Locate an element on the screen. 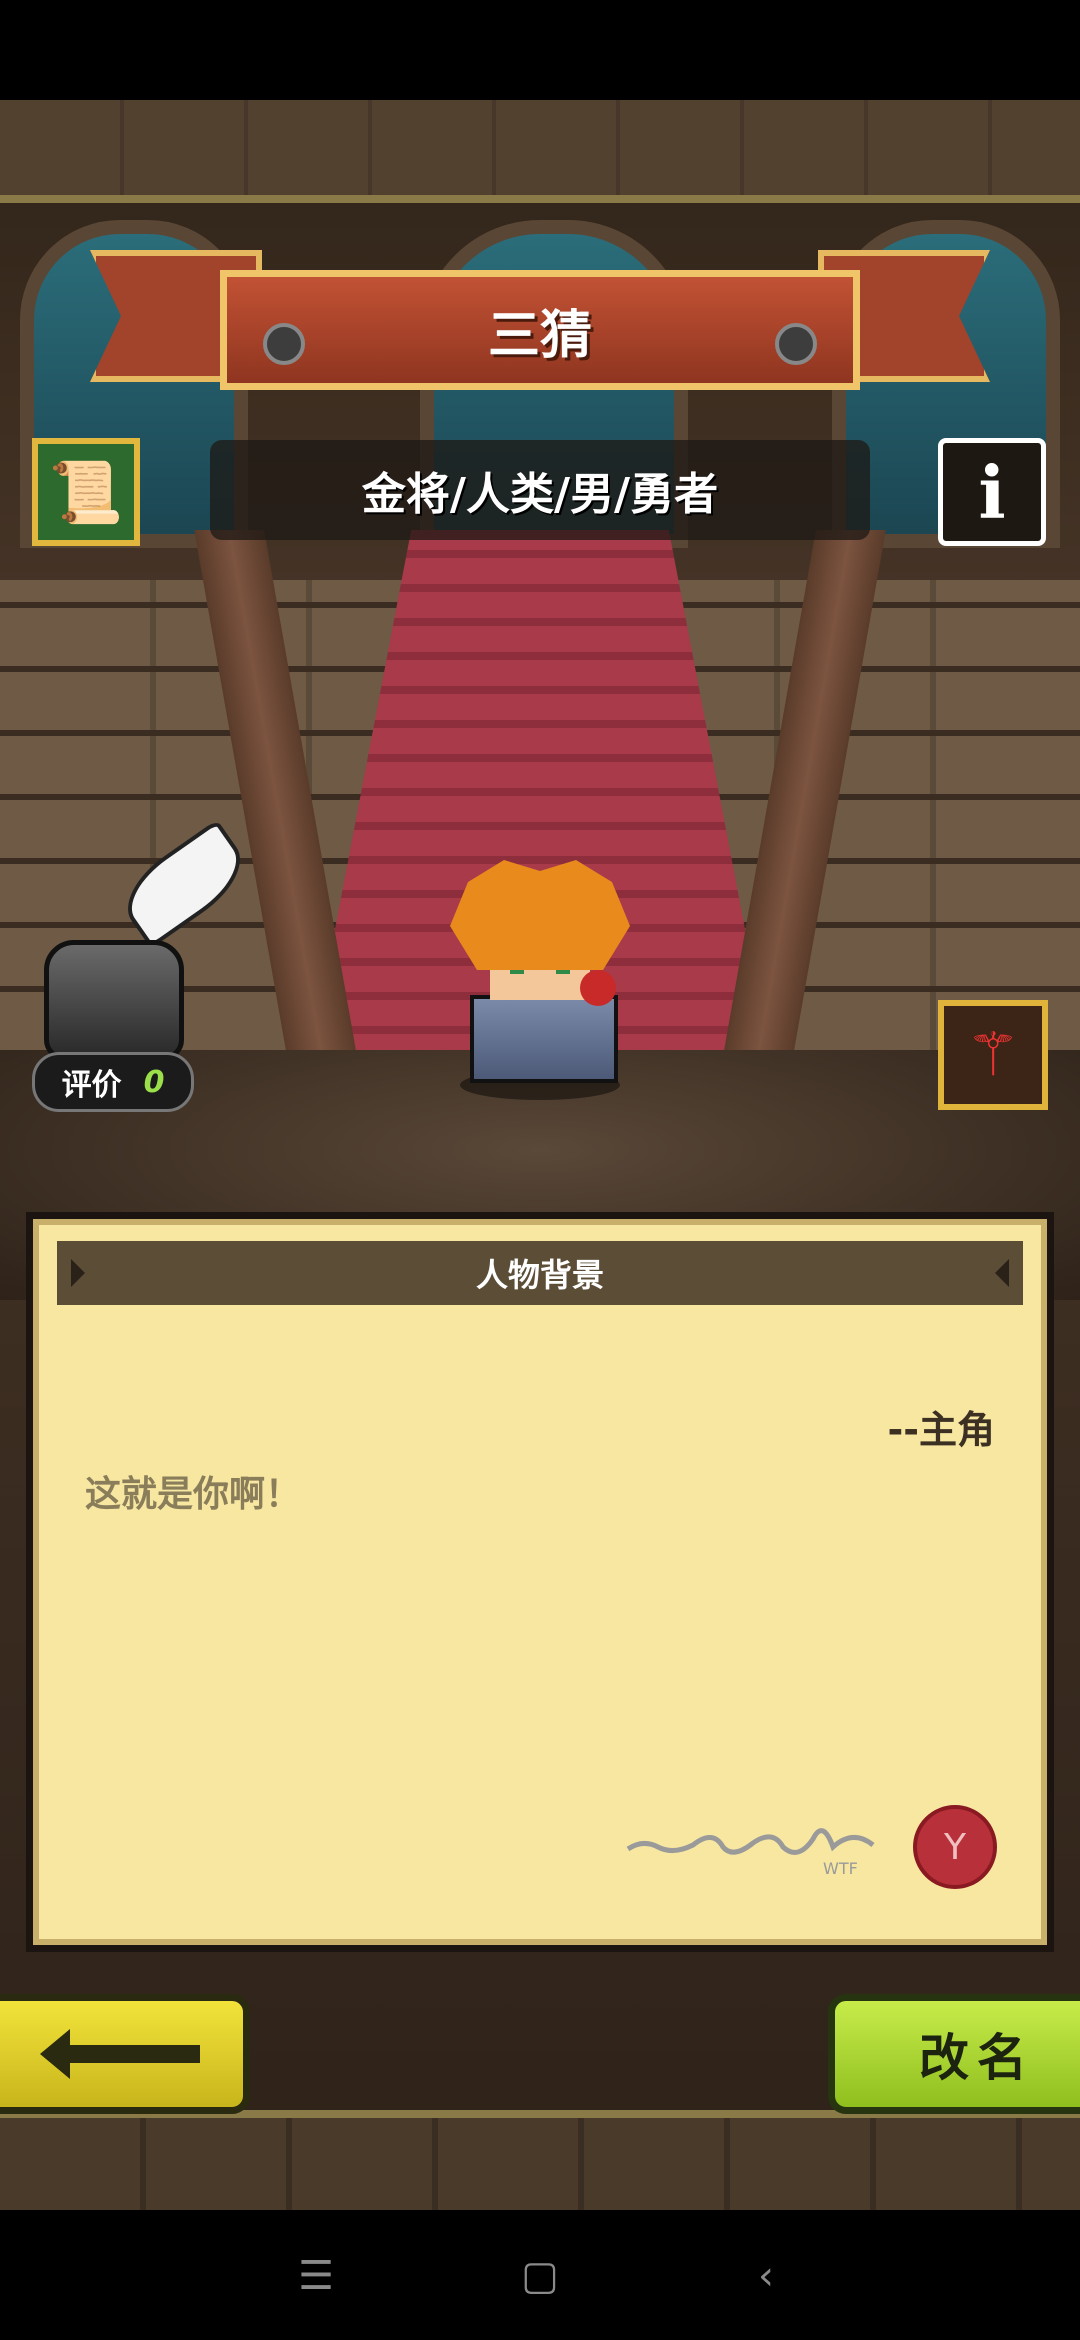  signature-text: WTF is located at coordinates (840, 1868).